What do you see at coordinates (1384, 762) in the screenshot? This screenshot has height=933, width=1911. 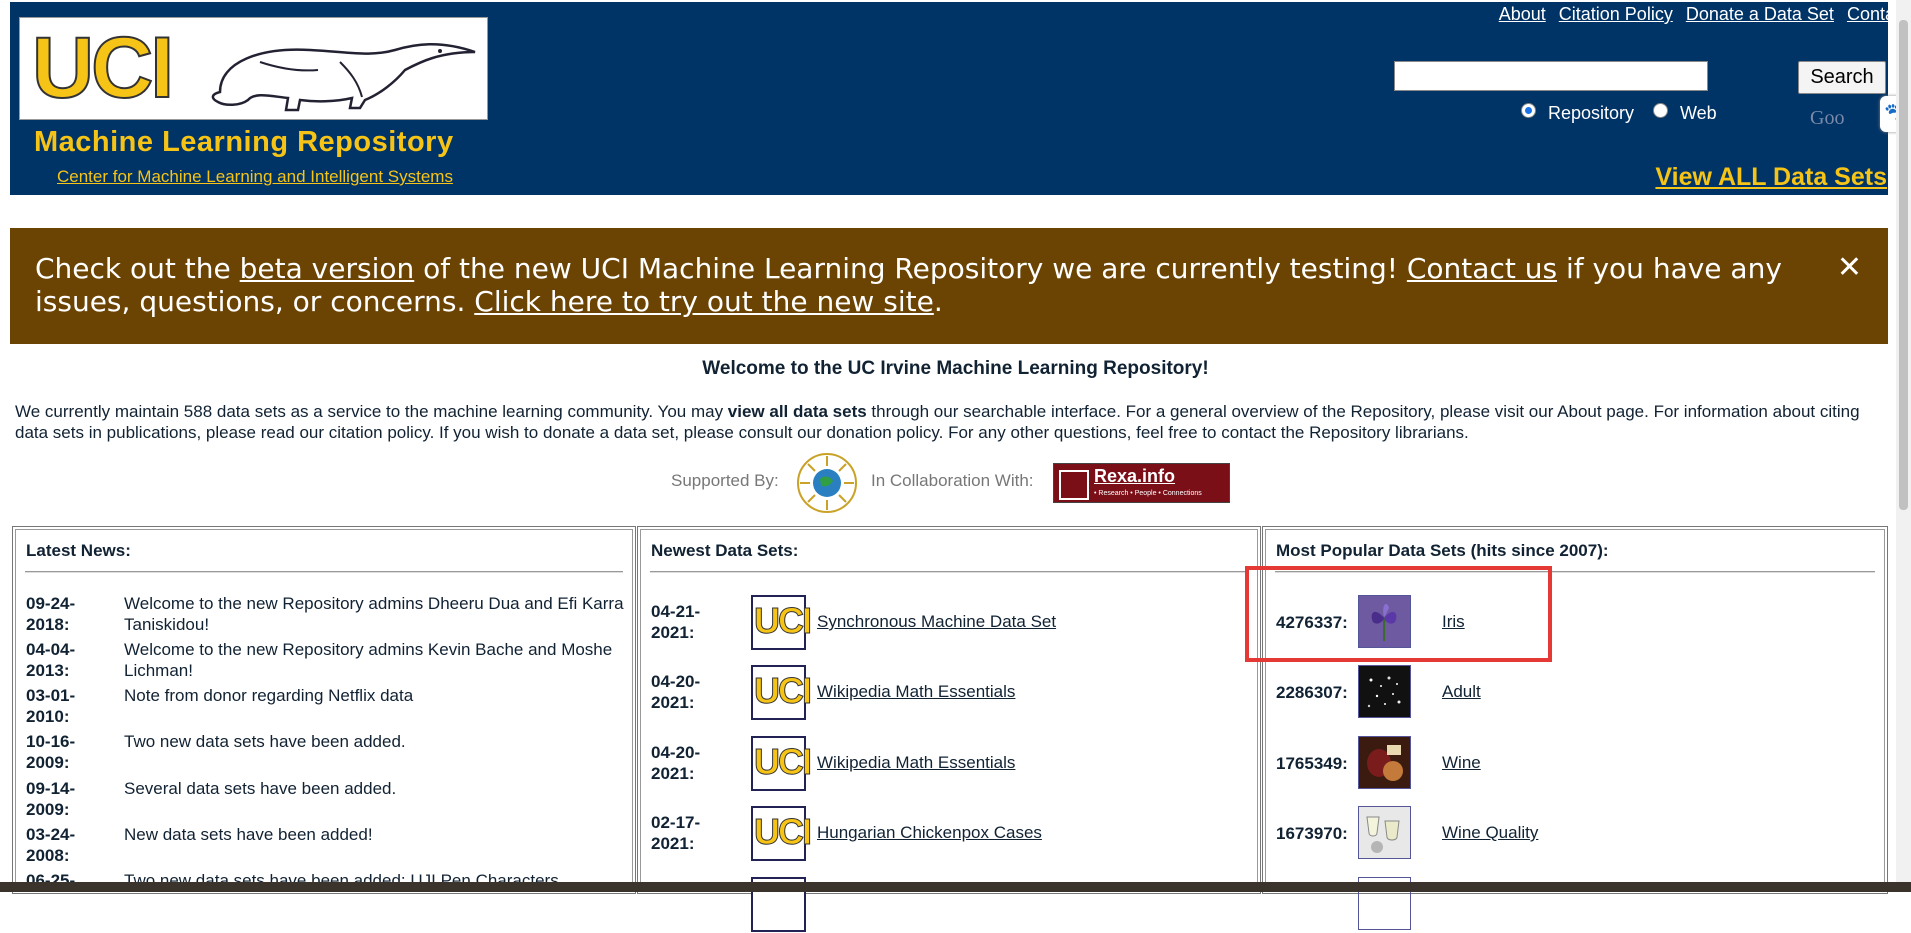 I see `wine-thumbnail` at bounding box center [1384, 762].